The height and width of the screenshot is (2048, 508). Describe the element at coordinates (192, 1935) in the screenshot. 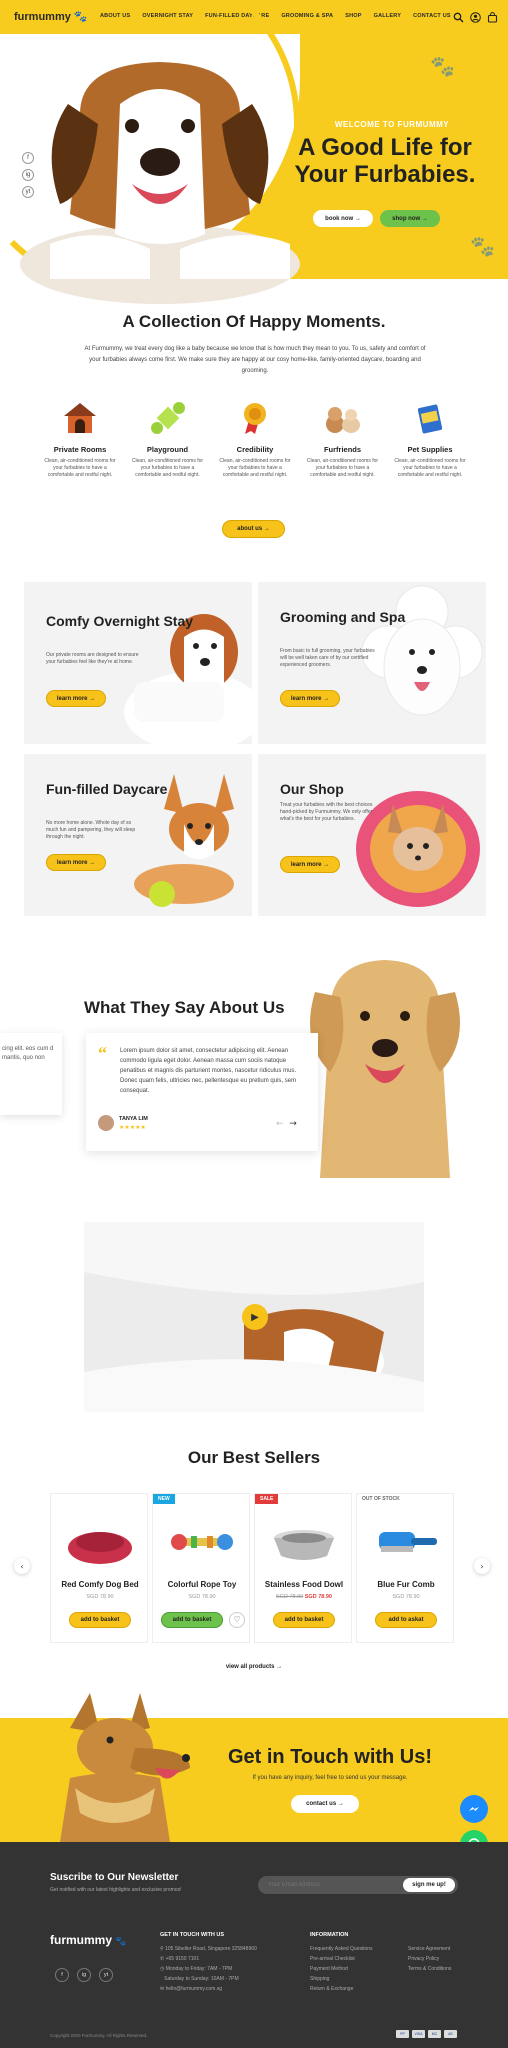

I see `contact-info-heading: GET IN TOUCH WITH US` at that location.